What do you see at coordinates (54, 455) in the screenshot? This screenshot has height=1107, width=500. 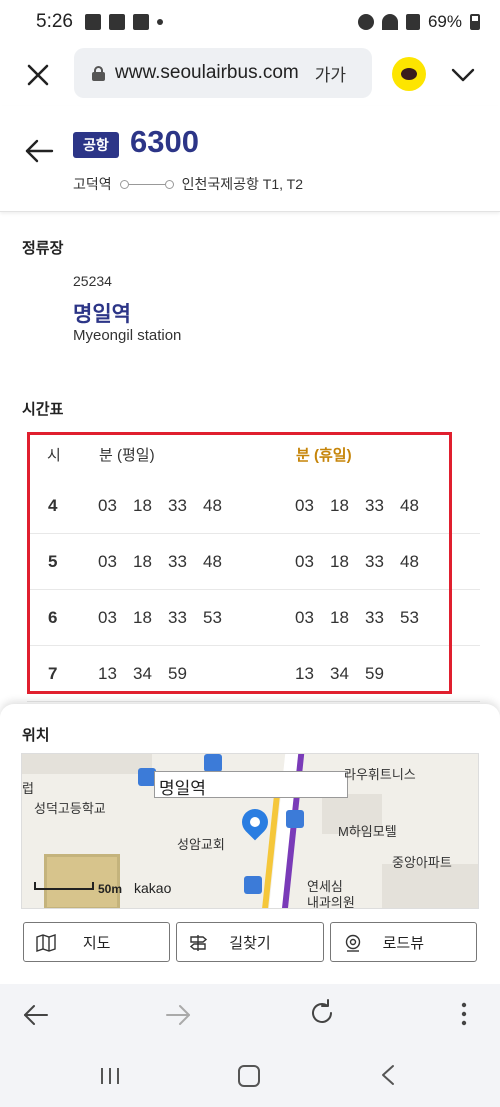 I see `header-hour: 시` at bounding box center [54, 455].